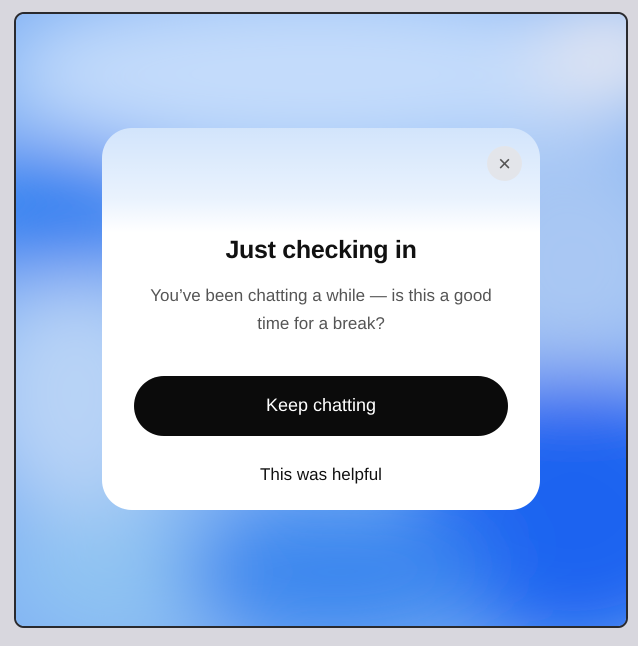  Describe the element at coordinates (321, 309) in the screenshot. I see `dialog-message: You’ve been chatting a while — is this a good time for a break?` at that location.